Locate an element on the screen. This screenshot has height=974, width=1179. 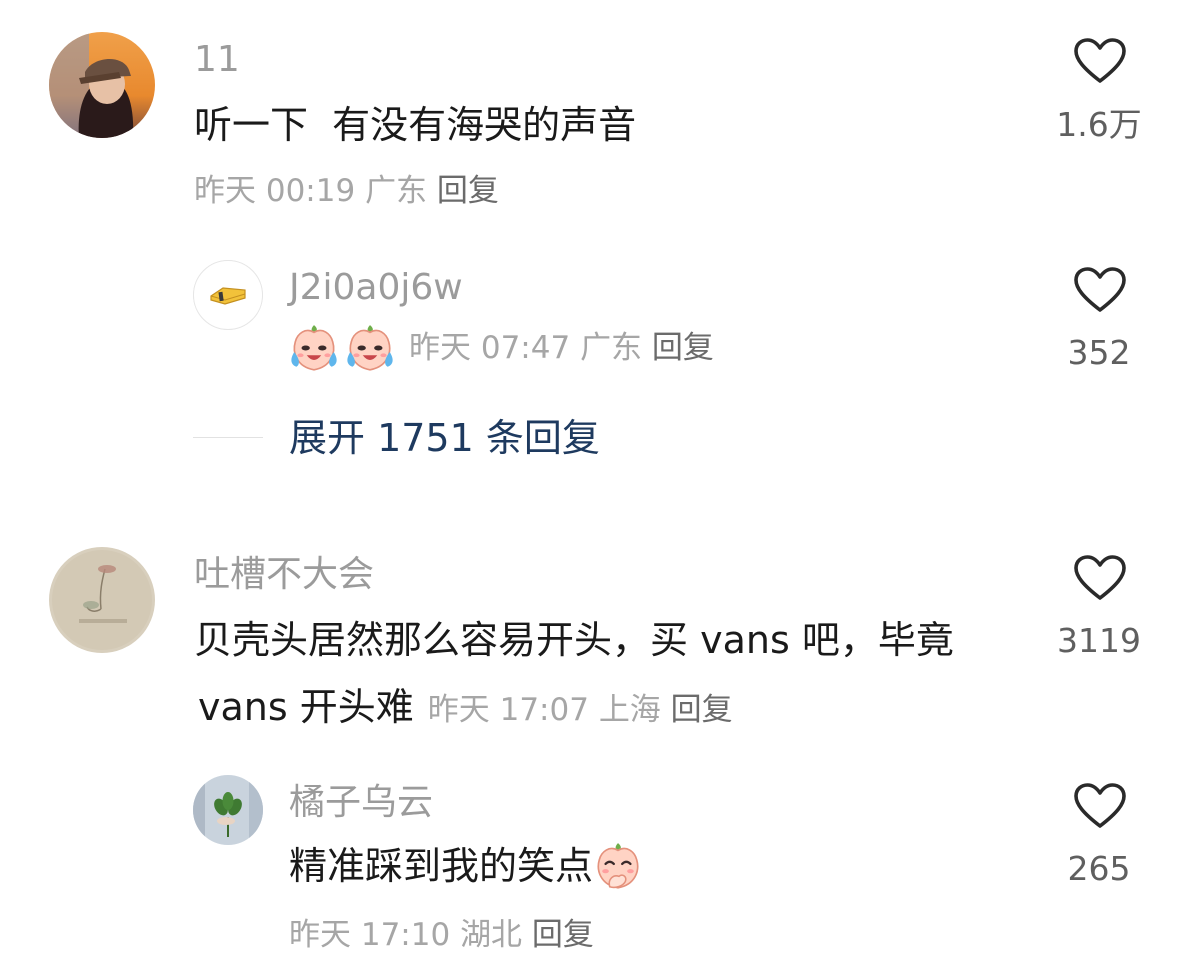
laughing-peach-emoji-icon is located at coordinates (618, 866).